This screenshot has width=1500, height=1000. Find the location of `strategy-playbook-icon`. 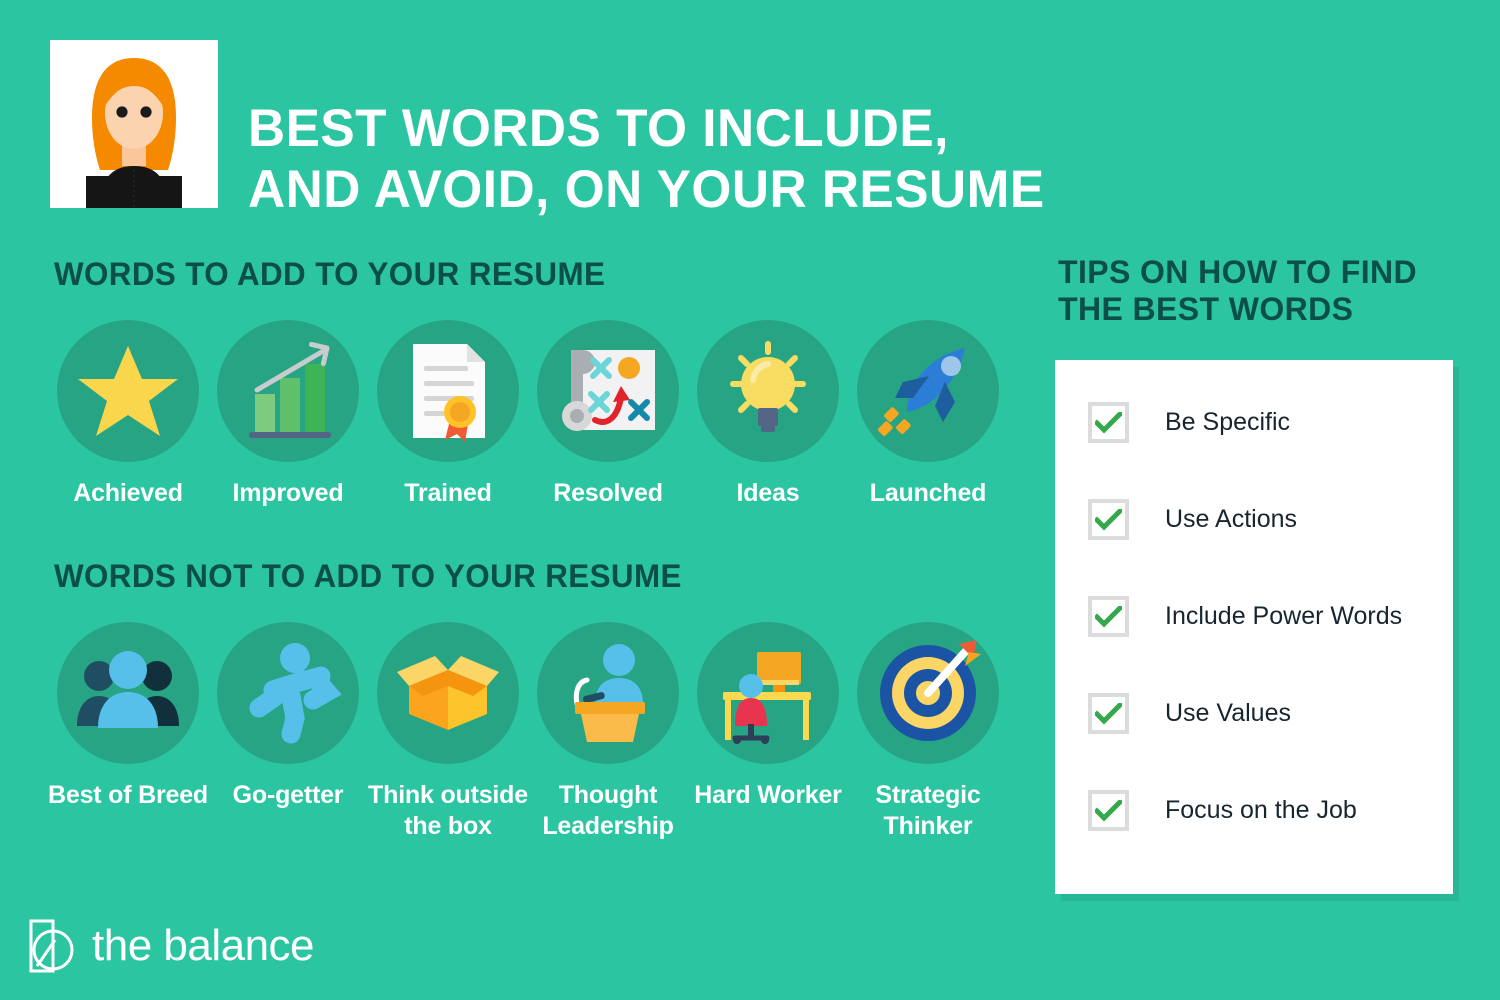

strategy-playbook-icon is located at coordinates (608, 390).